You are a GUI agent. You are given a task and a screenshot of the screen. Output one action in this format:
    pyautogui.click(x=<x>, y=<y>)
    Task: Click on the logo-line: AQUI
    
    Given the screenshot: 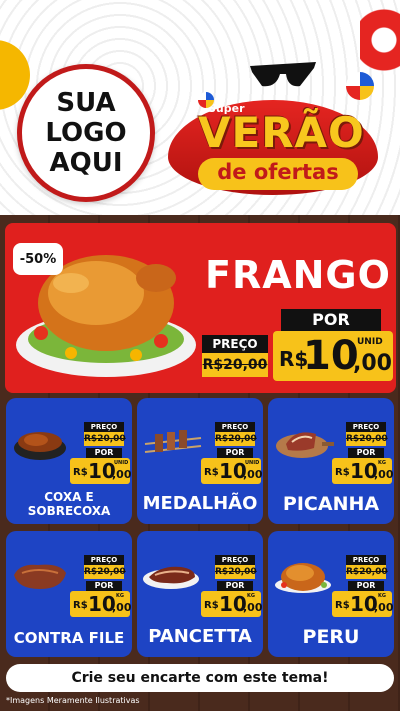 What is the action you would take?
    pyautogui.click(x=86, y=163)
    